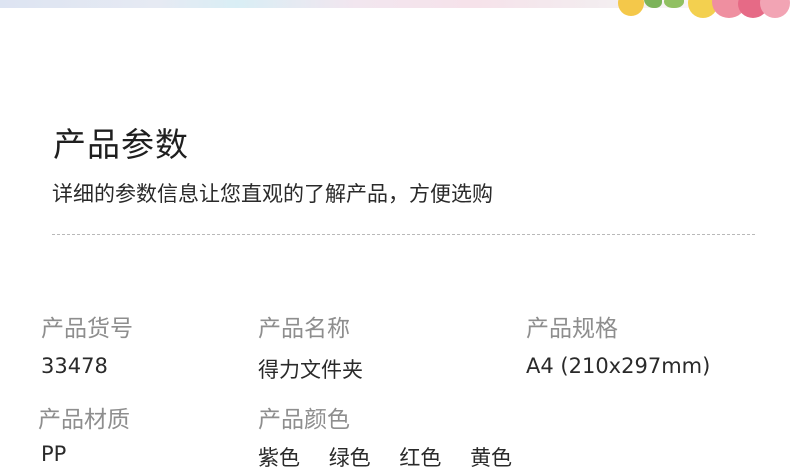 Image resolution: width=790 pixels, height=472 pixels. What do you see at coordinates (491, 458) in the screenshot?
I see `color-option: 黄色` at bounding box center [491, 458].